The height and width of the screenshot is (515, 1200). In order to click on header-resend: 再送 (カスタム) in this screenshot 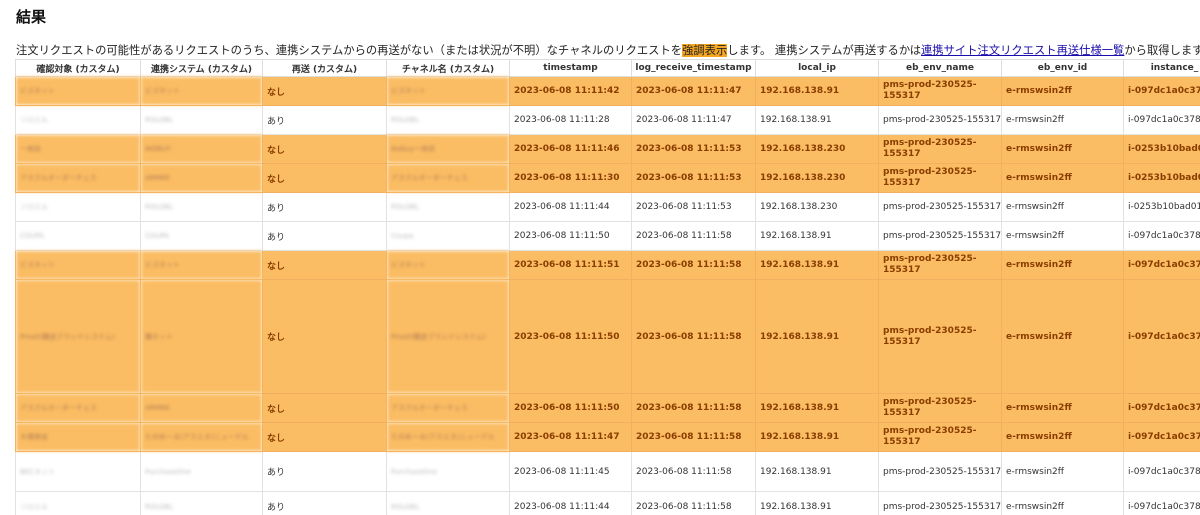, I will do `click(324, 68)`.